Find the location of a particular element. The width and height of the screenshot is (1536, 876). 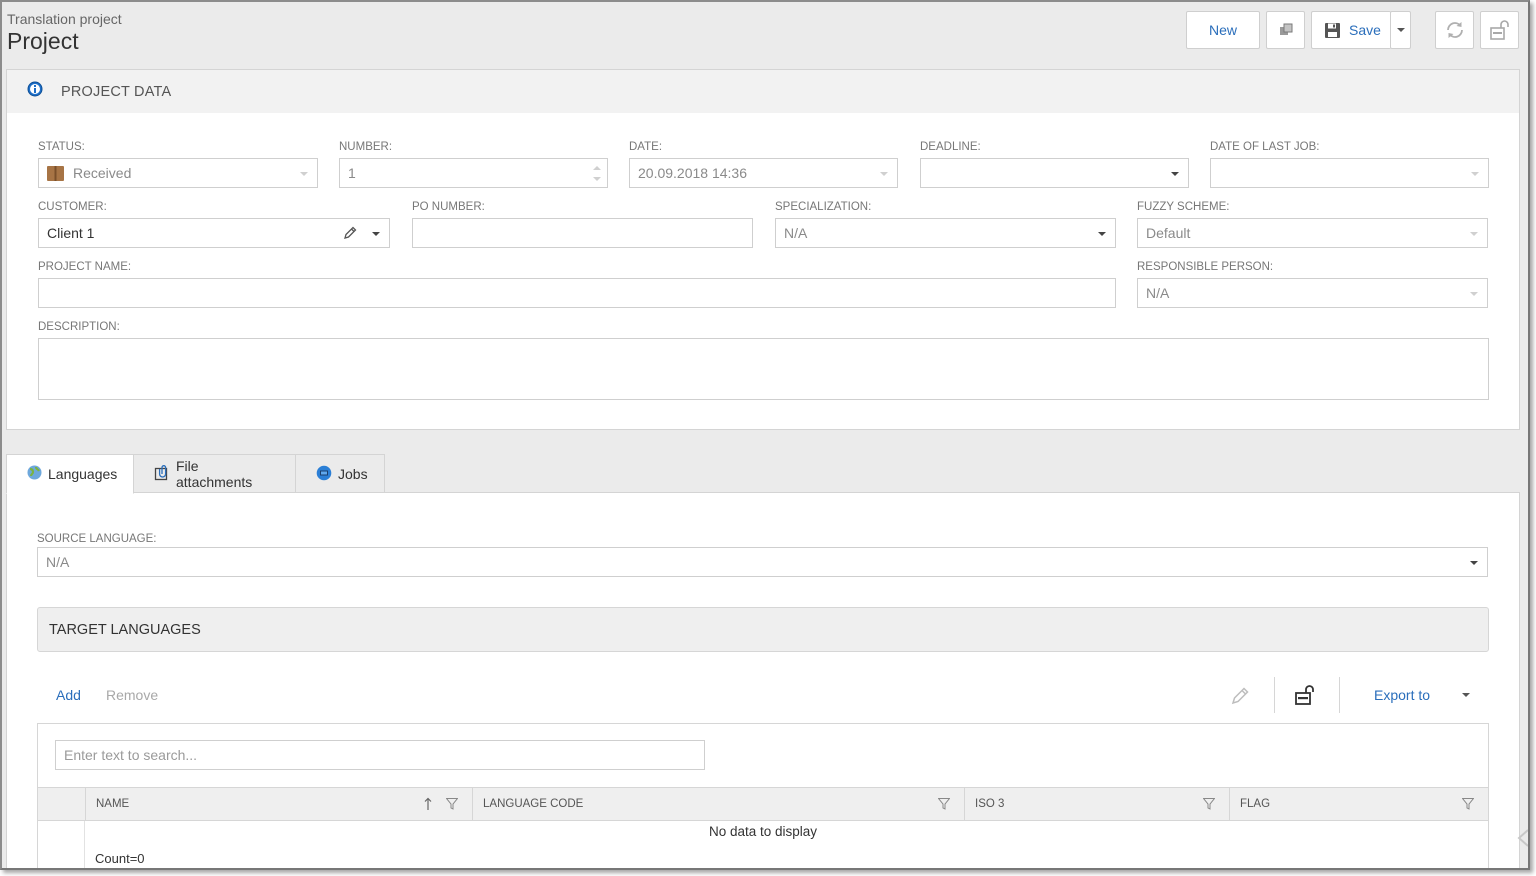

new-button: New is located at coordinates (1223, 30).